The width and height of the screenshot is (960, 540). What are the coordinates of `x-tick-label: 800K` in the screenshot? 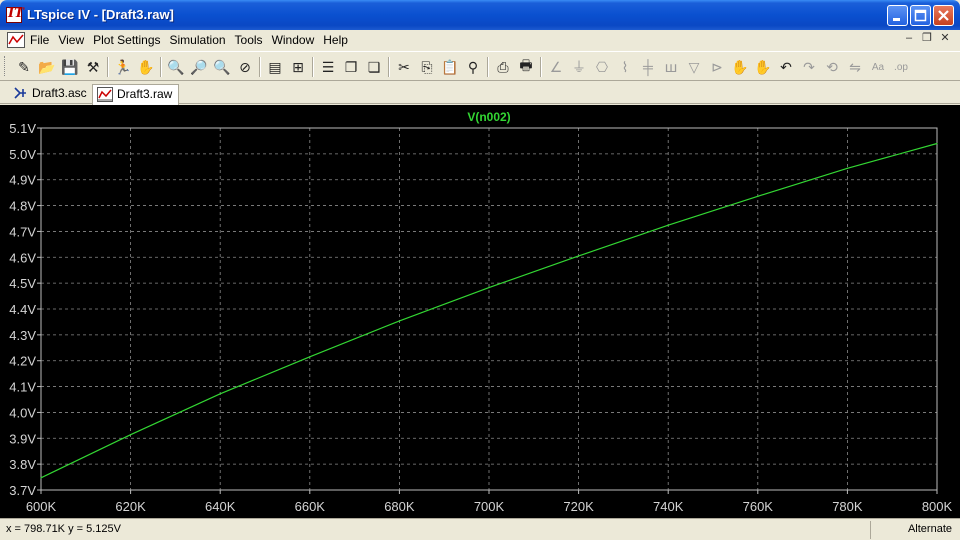 It's located at (937, 506).